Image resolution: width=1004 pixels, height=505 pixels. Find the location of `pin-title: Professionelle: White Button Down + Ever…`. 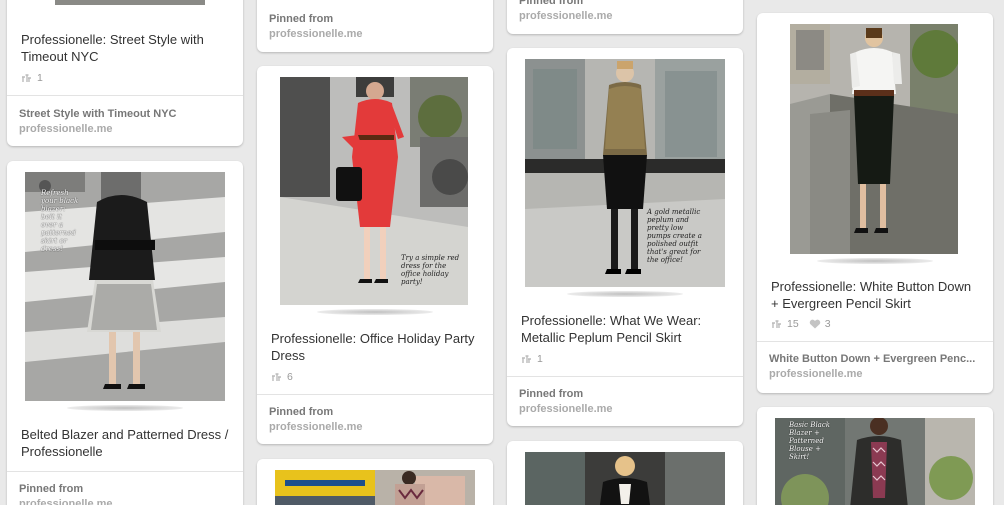

pin-title: Professionelle: White Button Down + Ever… is located at coordinates (876, 295).